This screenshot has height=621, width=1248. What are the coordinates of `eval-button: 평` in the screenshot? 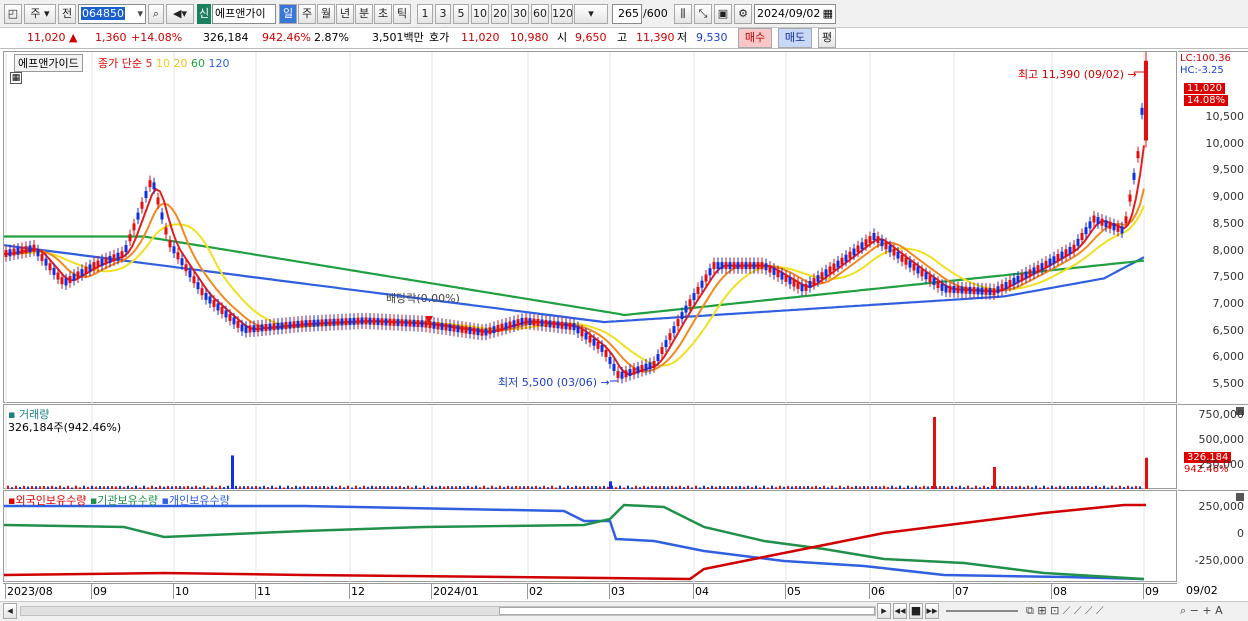 It's located at (827, 38).